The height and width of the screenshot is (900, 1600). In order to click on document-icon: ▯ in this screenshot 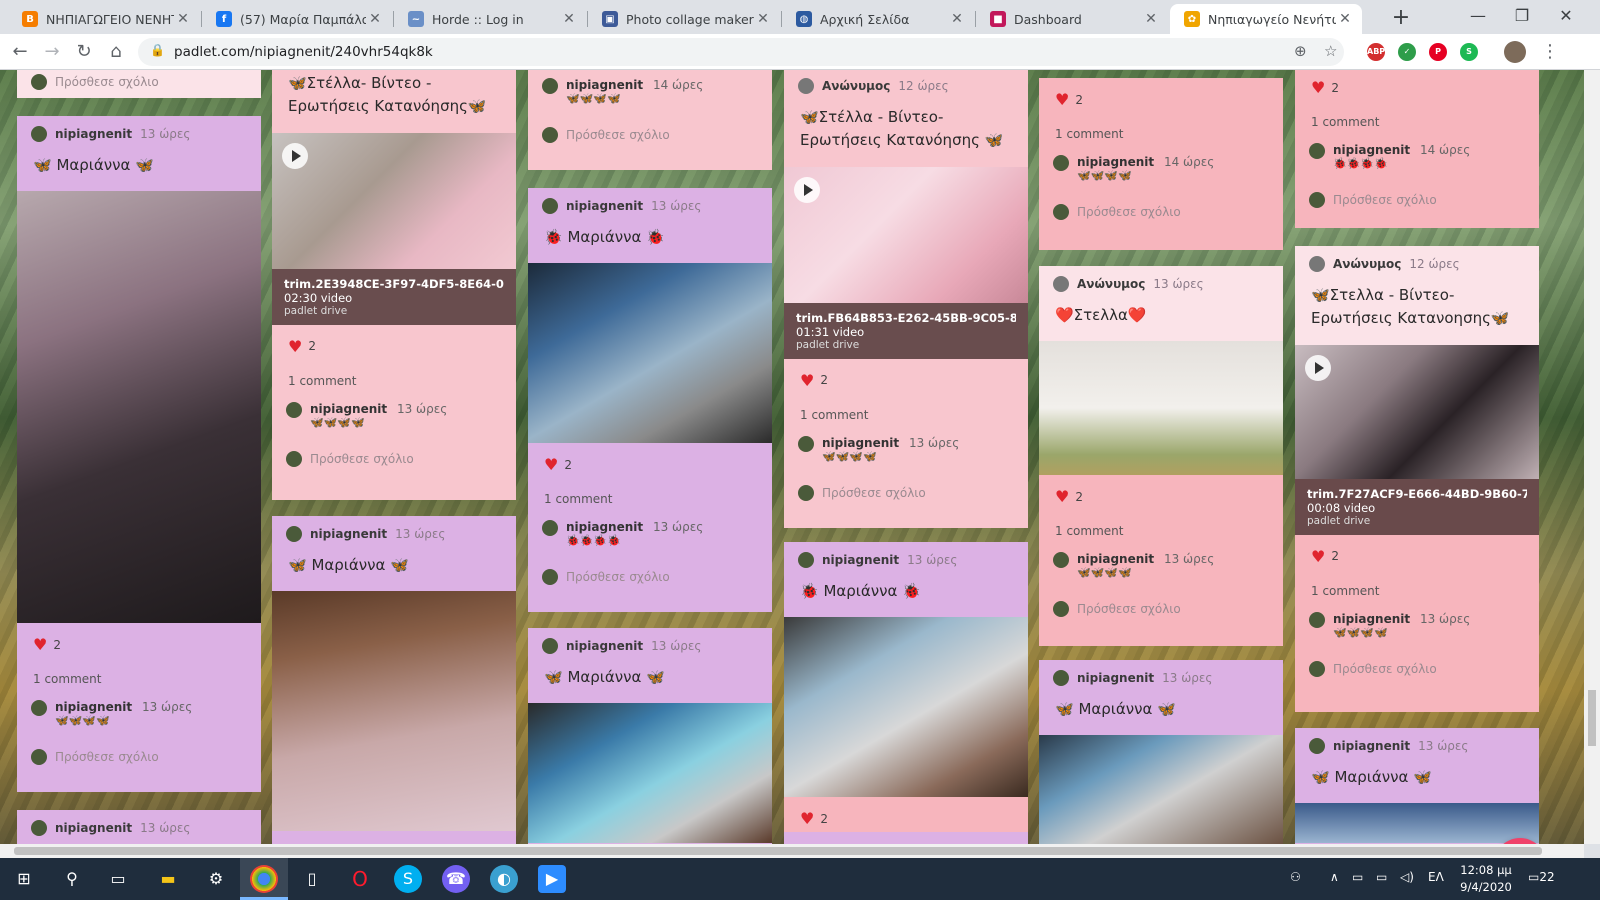, I will do `click(312, 879)`.